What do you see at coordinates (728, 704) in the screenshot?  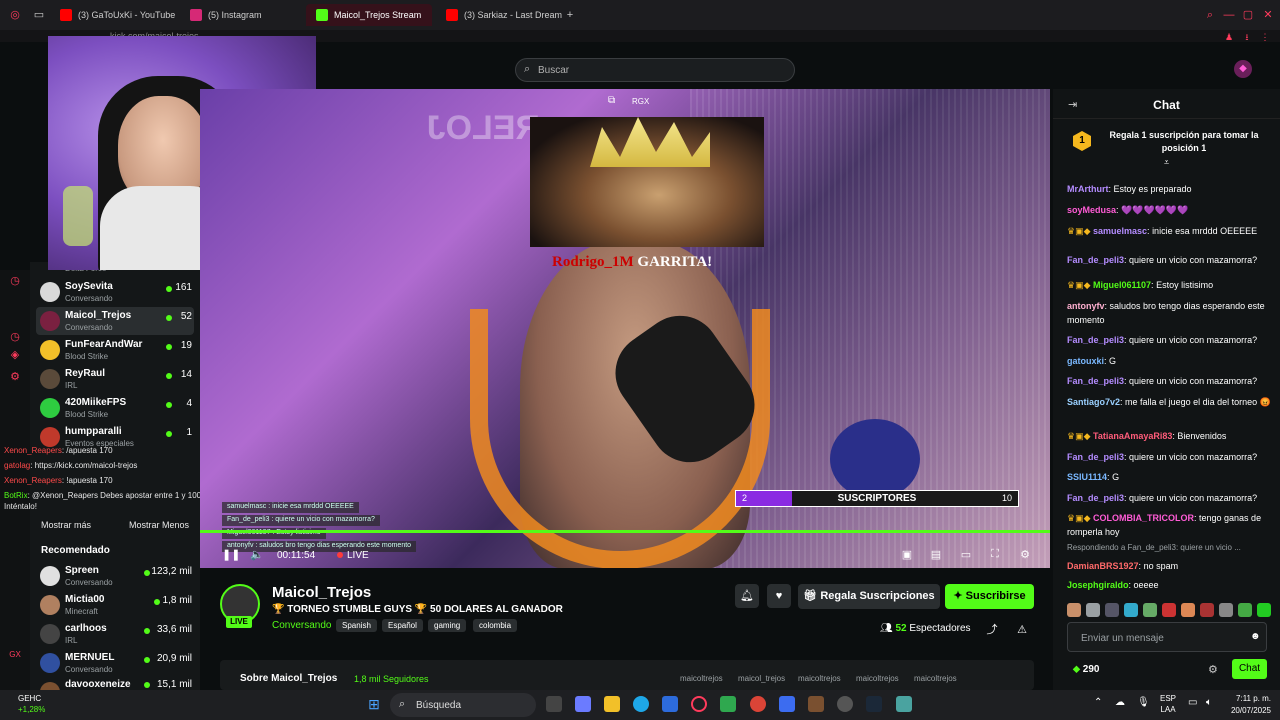 I see `xbox-icon` at bounding box center [728, 704].